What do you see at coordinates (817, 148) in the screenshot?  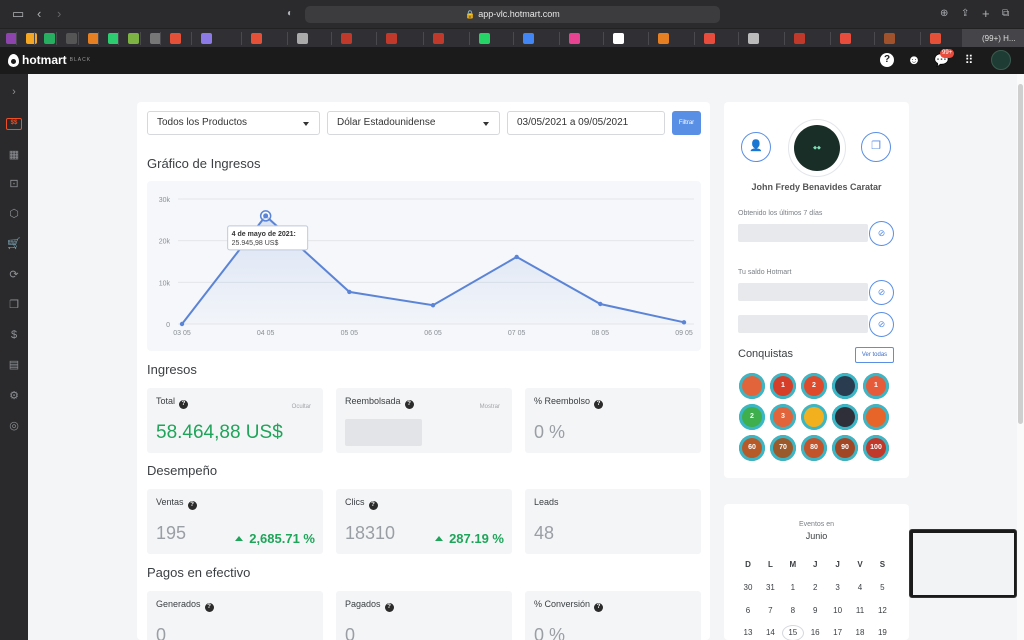 I see `profile-avatar: ◆◆` at bounding box center [817, 148].